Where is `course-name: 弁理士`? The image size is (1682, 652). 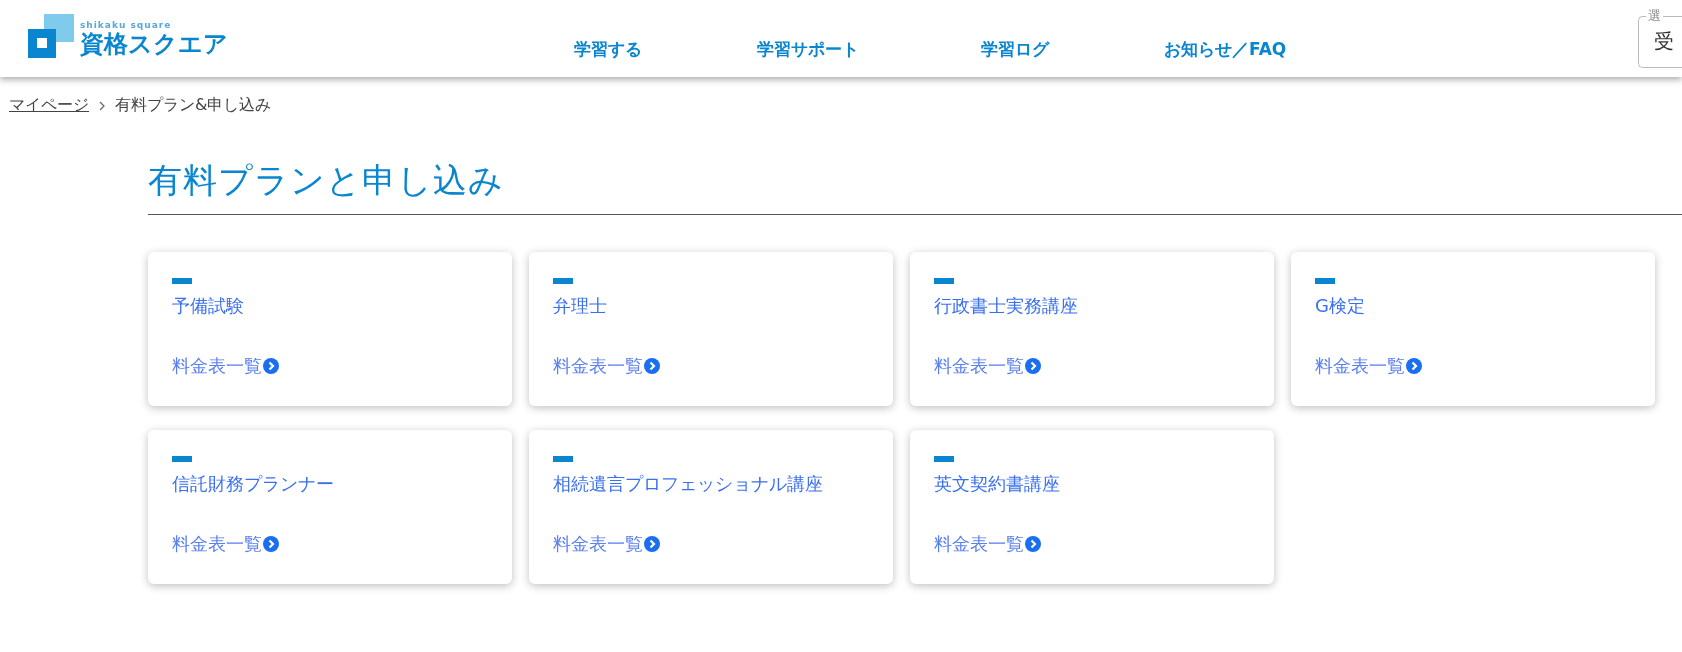
course-name: 弁理士 is located at coordinates (580, 306).